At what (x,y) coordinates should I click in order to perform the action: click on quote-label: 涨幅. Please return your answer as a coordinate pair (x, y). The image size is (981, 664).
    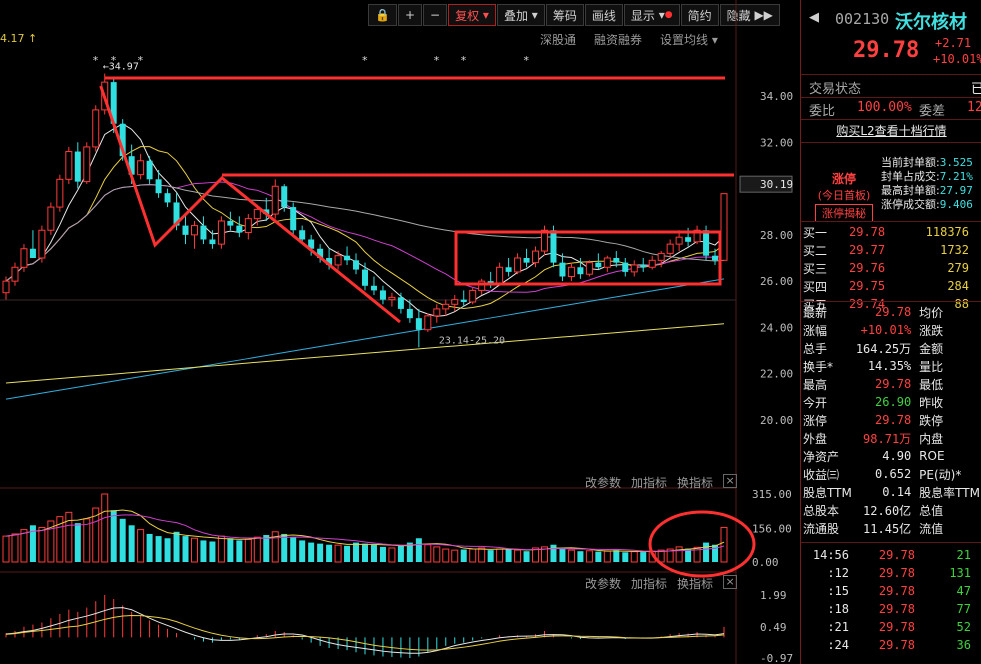
    Looking at the image, I should click on (815, 330).